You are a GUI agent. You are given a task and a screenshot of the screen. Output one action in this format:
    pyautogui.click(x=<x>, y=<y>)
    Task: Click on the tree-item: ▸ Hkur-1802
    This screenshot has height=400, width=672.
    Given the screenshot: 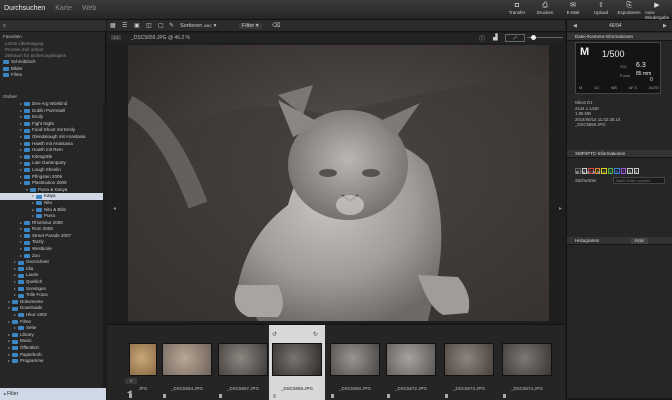 What is the action you would take?
    pyautogui.click(x=53, y=315)
    